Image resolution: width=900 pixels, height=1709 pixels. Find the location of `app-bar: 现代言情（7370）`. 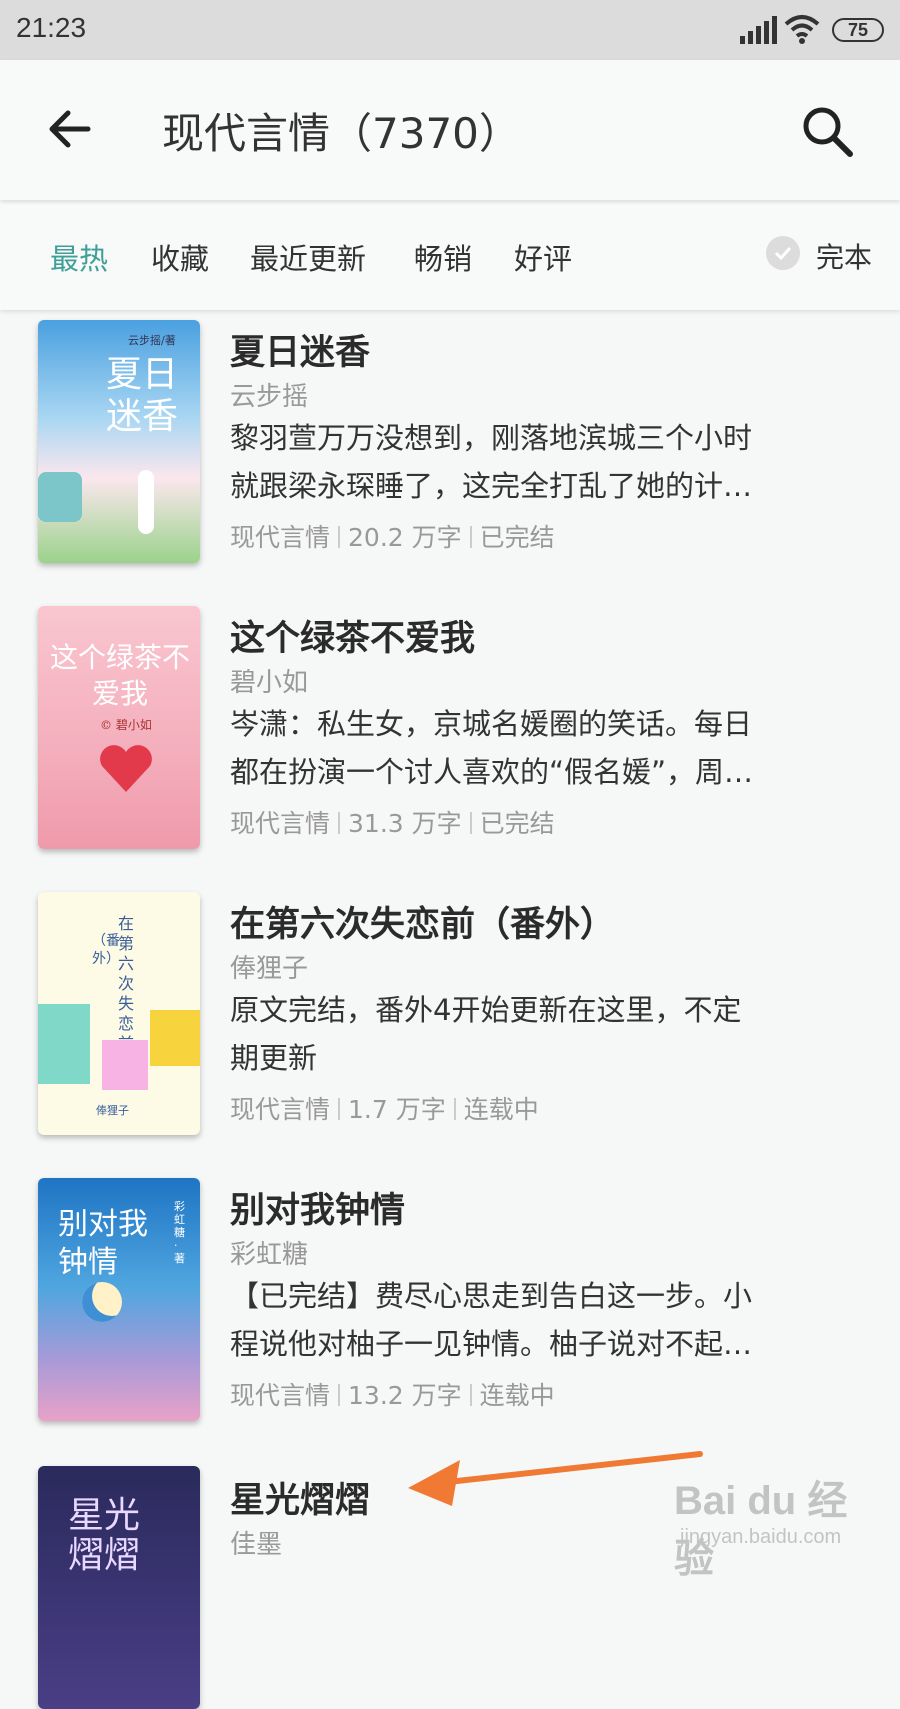

app-bar: 现代言情（7370） is located at coordinates (450, 130).